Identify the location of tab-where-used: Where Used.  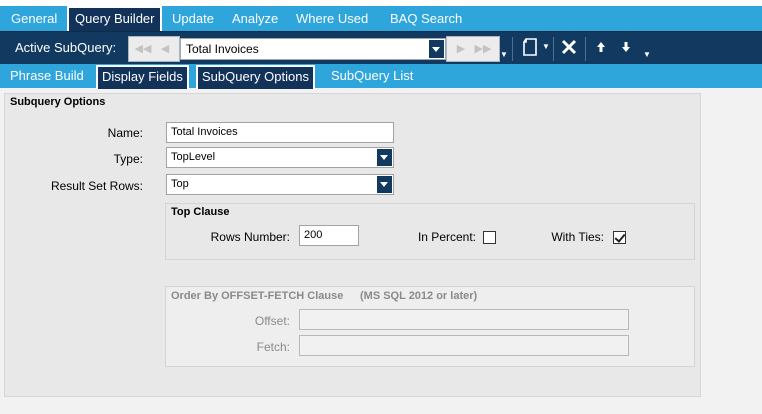
(332, 18).